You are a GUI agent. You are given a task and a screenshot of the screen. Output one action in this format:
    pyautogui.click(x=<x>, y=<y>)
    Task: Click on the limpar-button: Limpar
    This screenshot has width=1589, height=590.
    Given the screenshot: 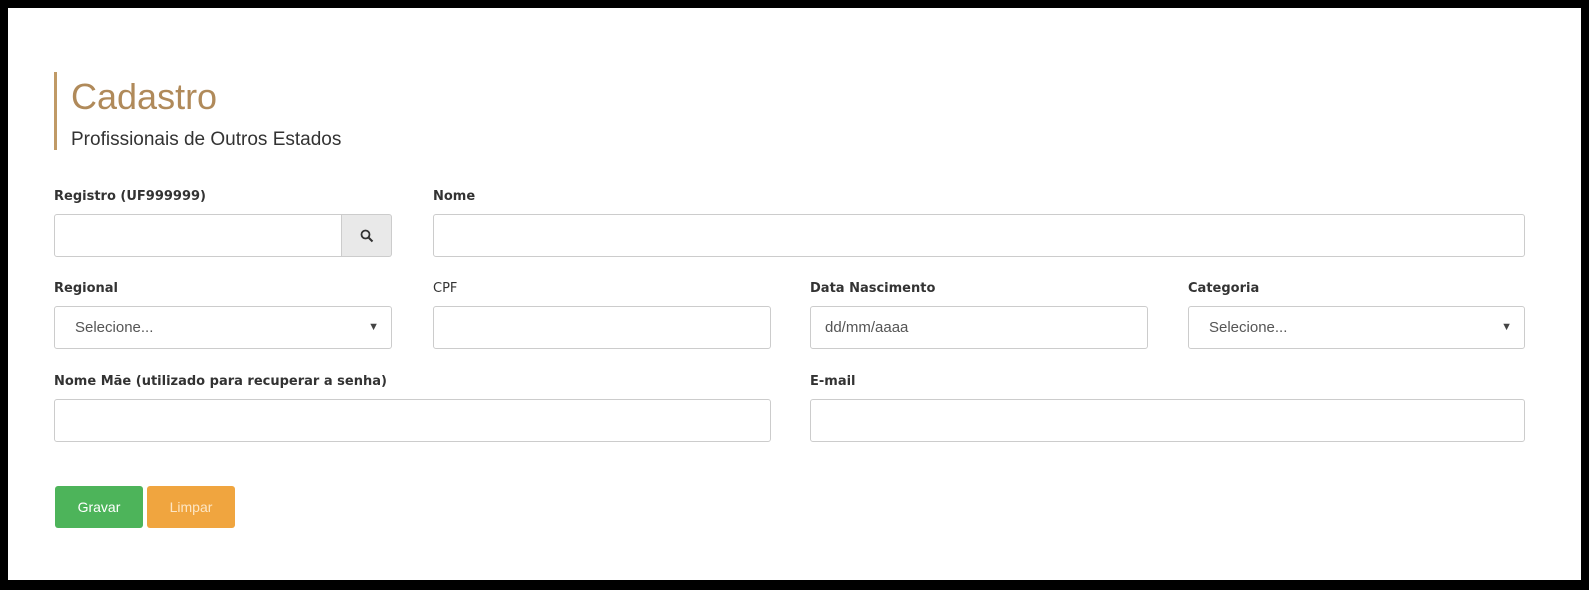 What is the action you would take?
    pyautogui.click(x=191, y=507)
    